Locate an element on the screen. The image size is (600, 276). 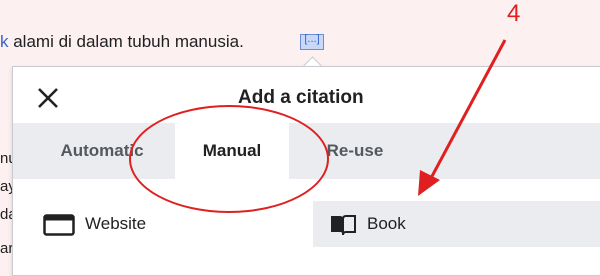
article-side-text: ar is located at coordinates (6, 248).